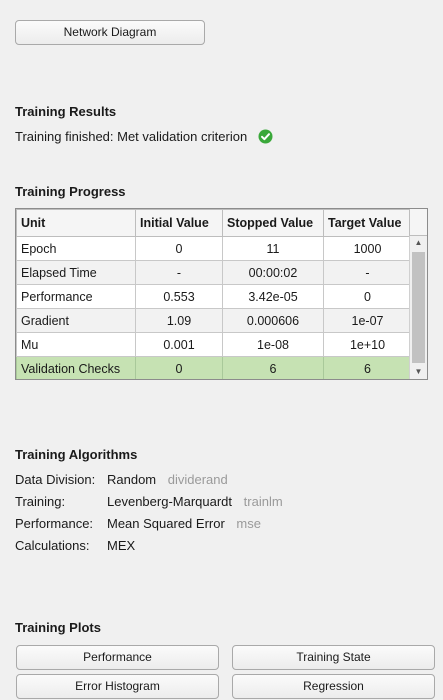 The width and height of the screenshot is (443, 700). Describe the element at coordinates (333, 686) in the screenshot. I see `regression-plot-button: Regression` at that location.